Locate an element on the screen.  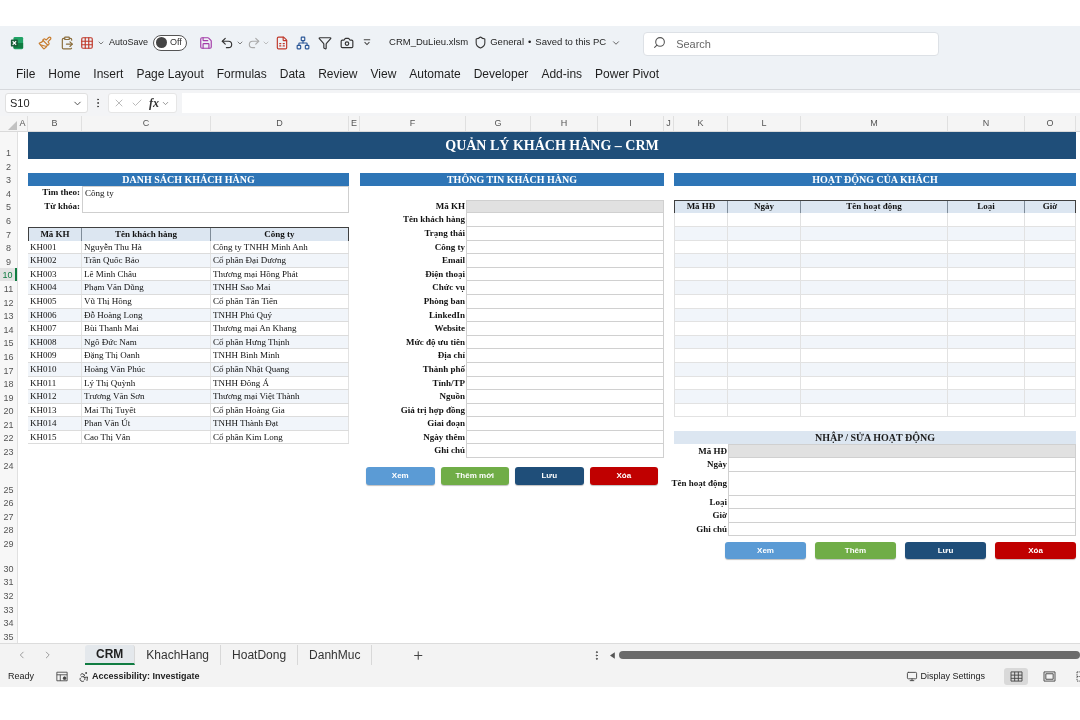
row-header: 19 is located at coordinates (8, 397).